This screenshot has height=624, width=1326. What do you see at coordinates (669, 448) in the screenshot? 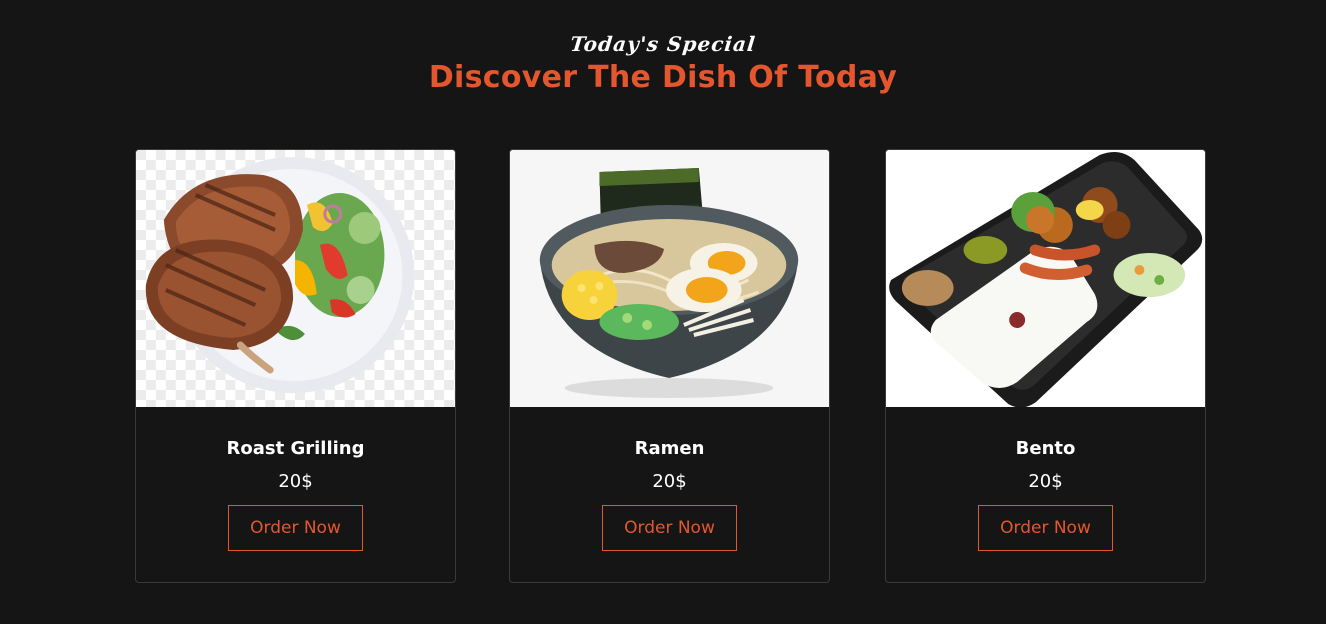
I see `dish-name: Ramen` at bounding box center [669, 448].